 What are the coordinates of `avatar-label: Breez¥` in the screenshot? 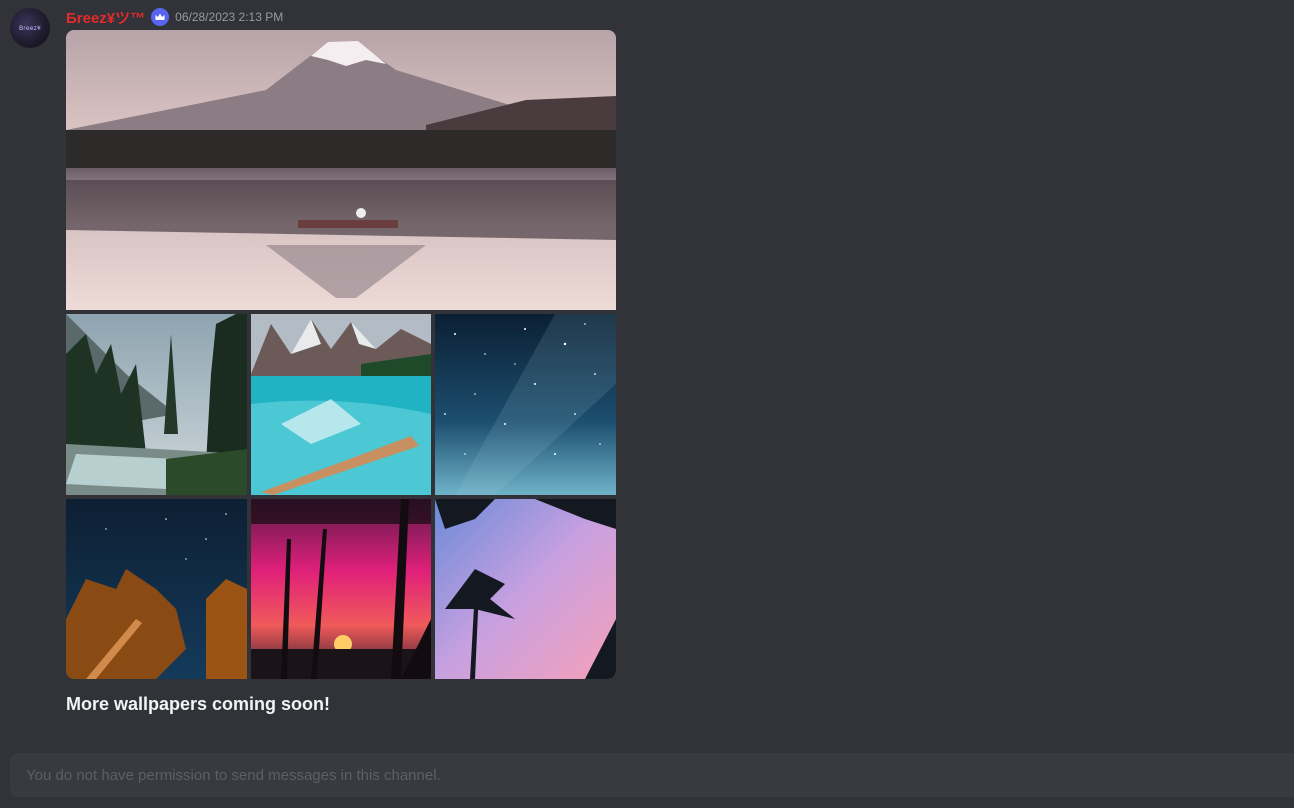 It's located at (29, 28).